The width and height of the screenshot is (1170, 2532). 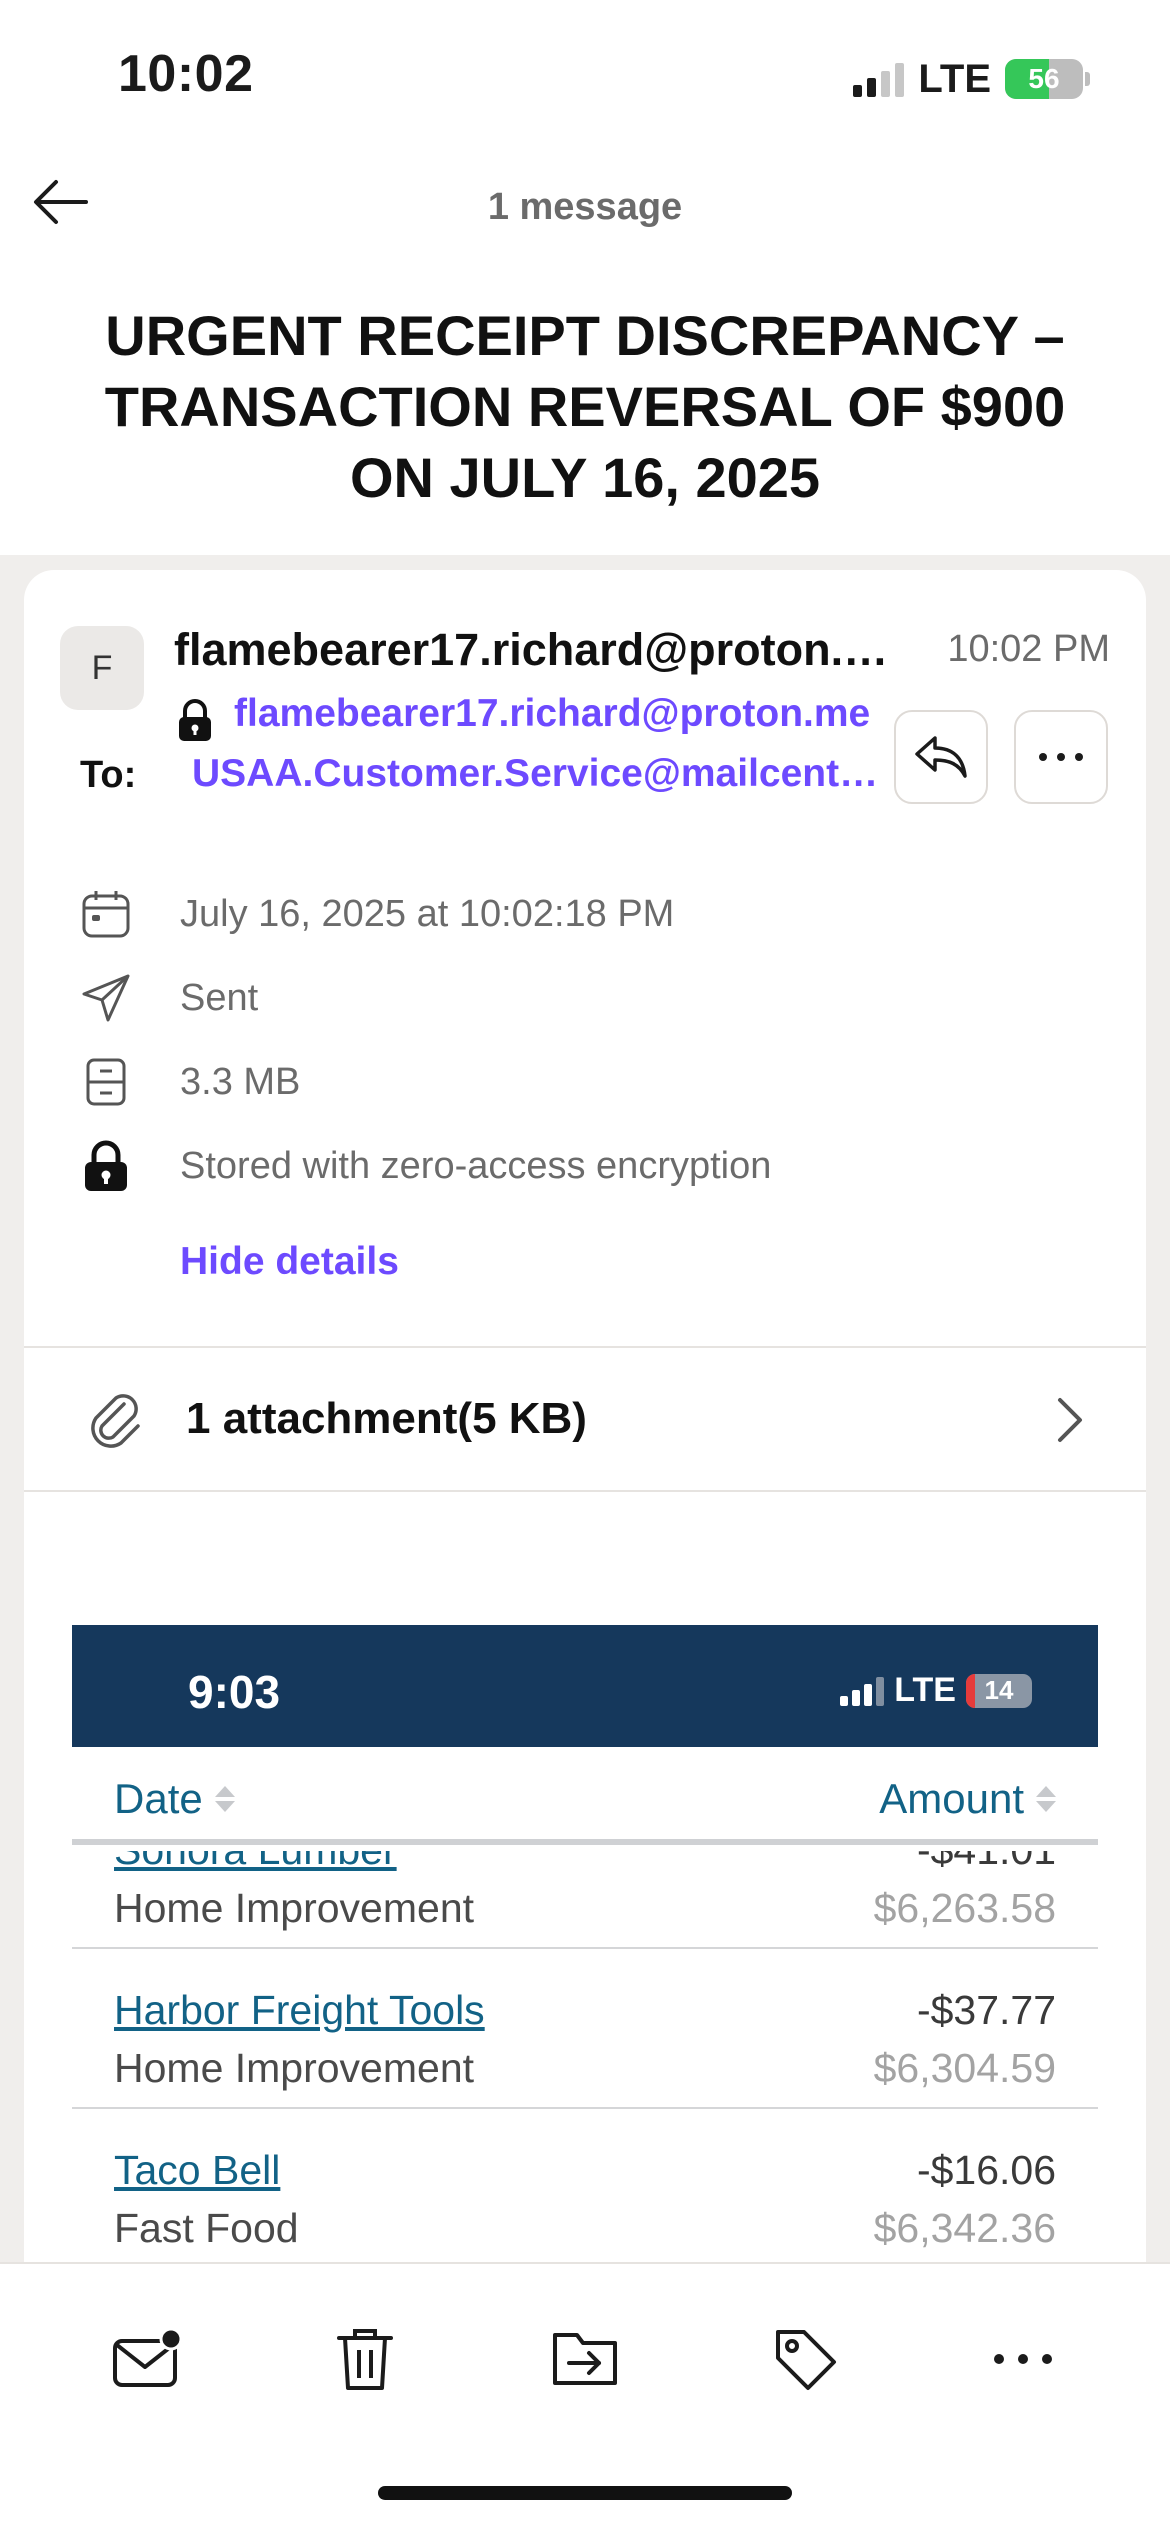 What do you see at coordinates (951, 1798) in the screenshot?
I see `amount-column-label: Amount` at bounding box center [951, 1798].